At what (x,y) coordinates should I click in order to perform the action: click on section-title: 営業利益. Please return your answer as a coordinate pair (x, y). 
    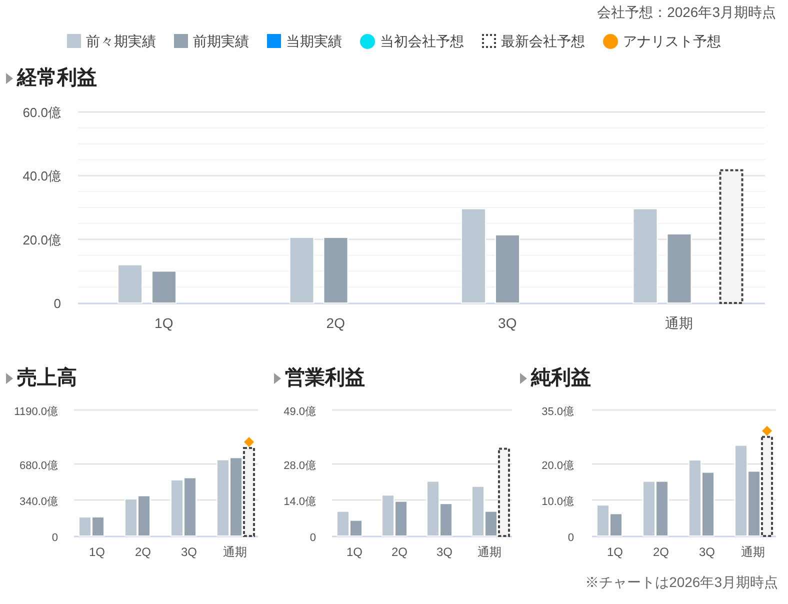
    Looking at the image, I should click on (325, 378).